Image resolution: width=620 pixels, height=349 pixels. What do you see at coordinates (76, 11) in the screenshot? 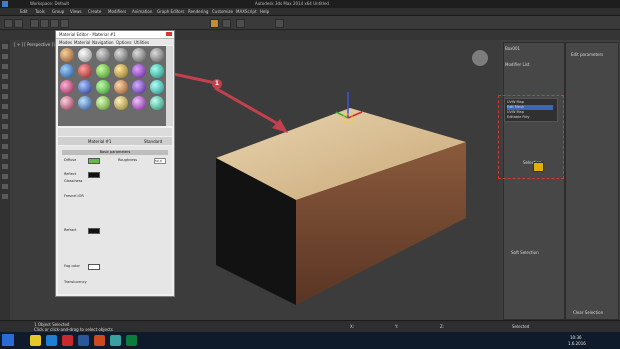
I see `menu-views: Views` at bounding box center [76, 11].